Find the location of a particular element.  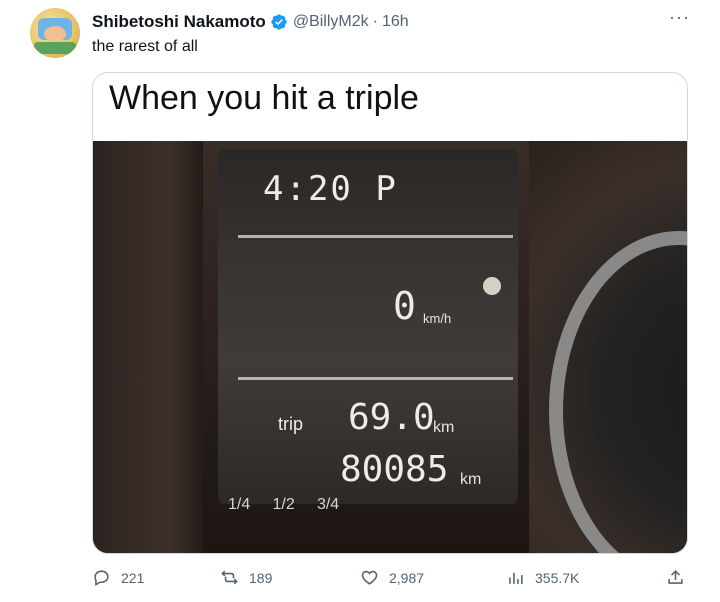

share-icon is located at coordinates (675, 577).